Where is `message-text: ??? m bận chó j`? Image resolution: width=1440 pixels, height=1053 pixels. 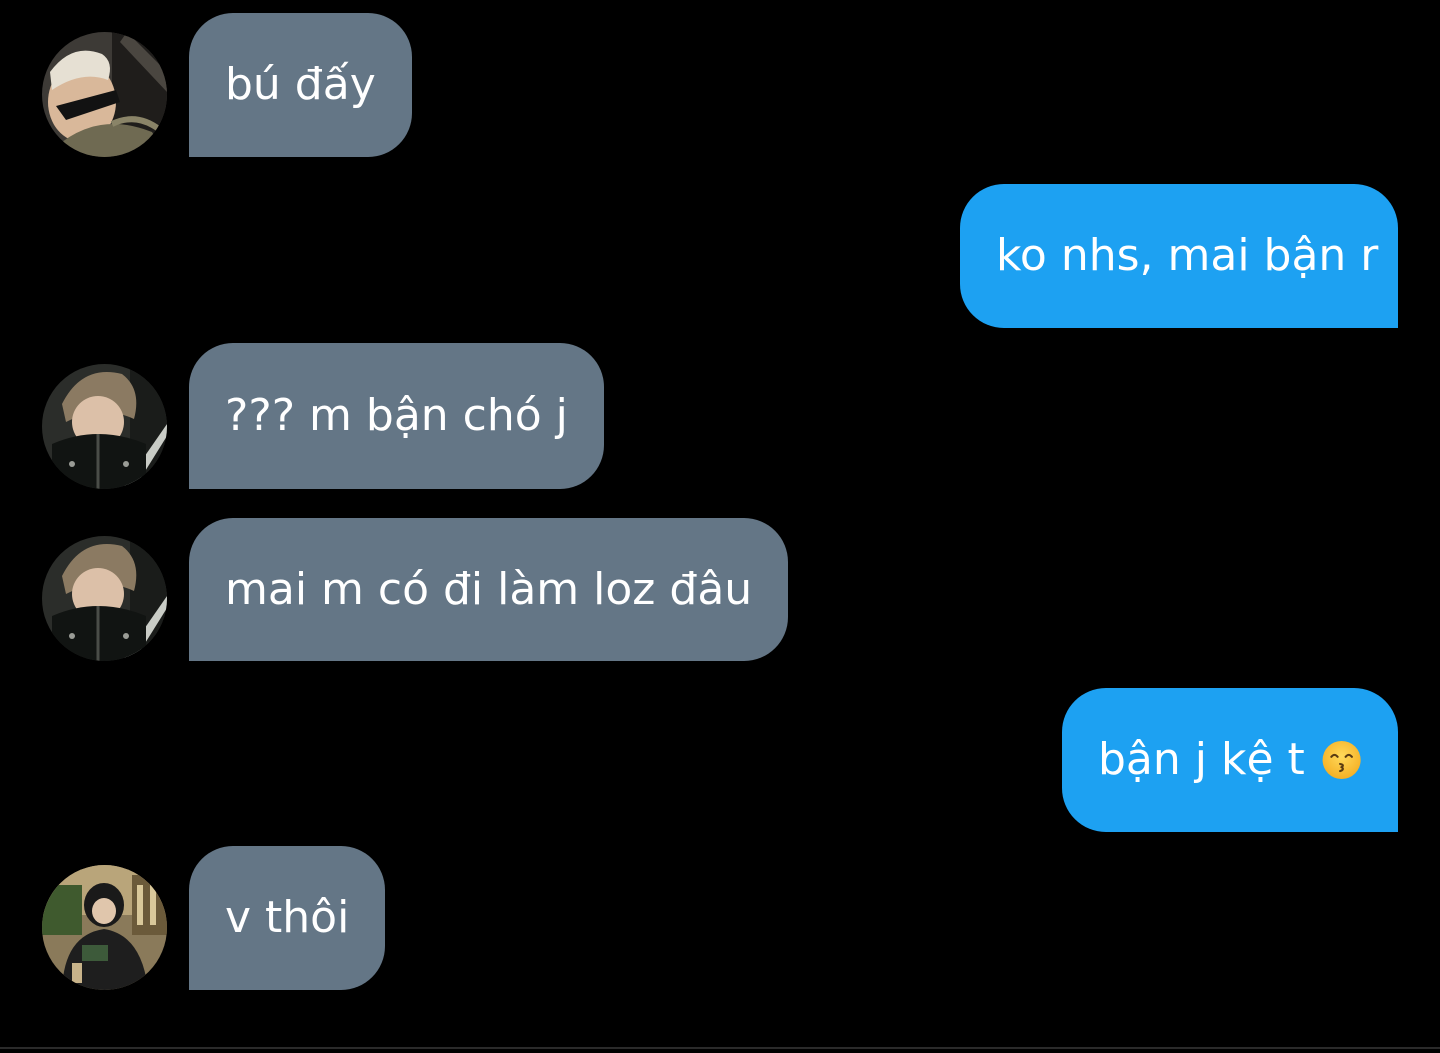
message-text: ??? m bận chó j is located at coordinates (396, 415).